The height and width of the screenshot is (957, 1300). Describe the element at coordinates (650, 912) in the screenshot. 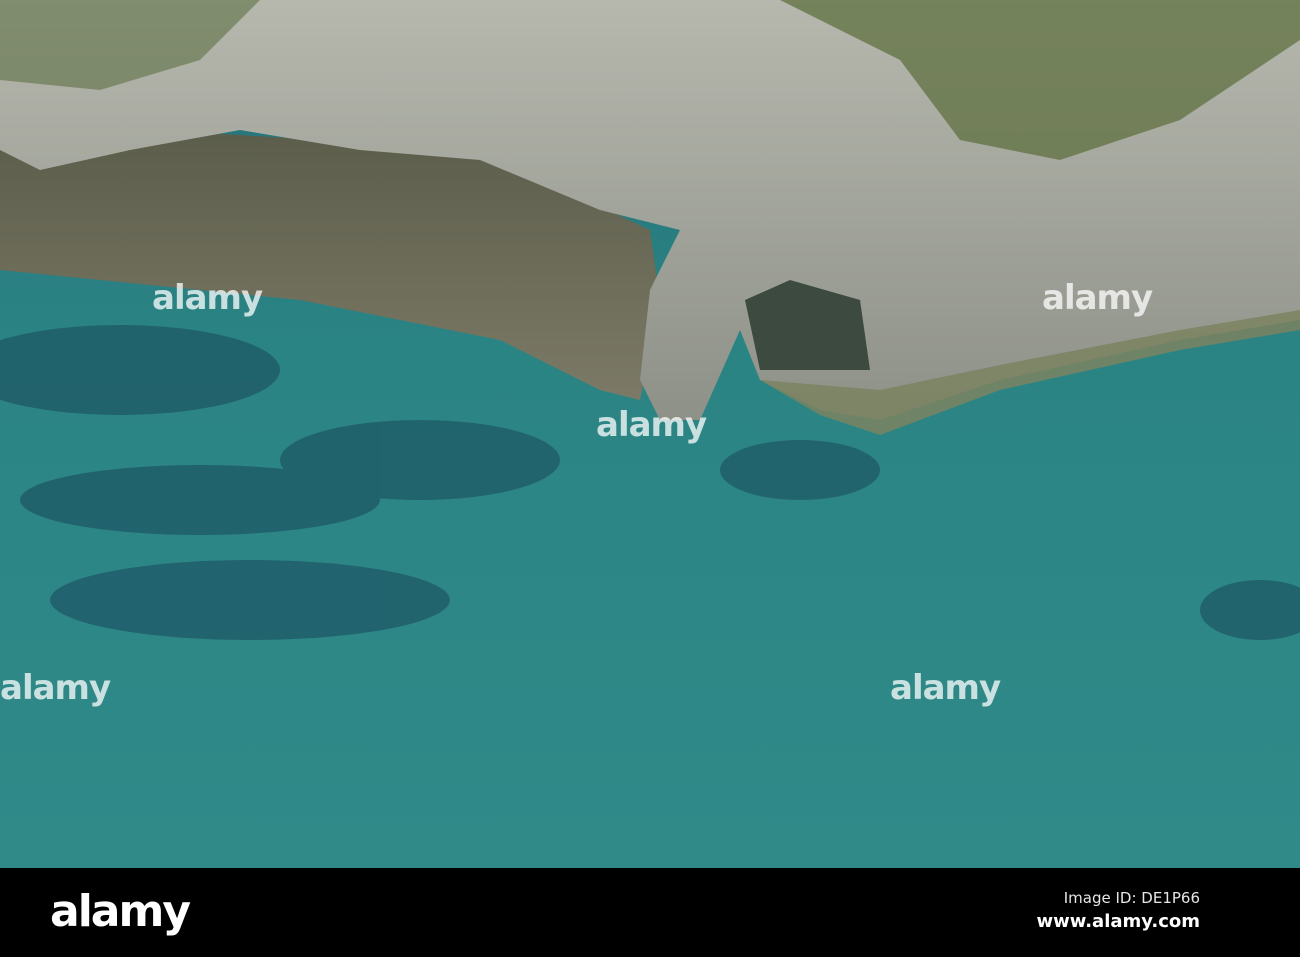

I see `footer-bar: alamy Image ID: DE1P66 www.alamy.com` at that location.